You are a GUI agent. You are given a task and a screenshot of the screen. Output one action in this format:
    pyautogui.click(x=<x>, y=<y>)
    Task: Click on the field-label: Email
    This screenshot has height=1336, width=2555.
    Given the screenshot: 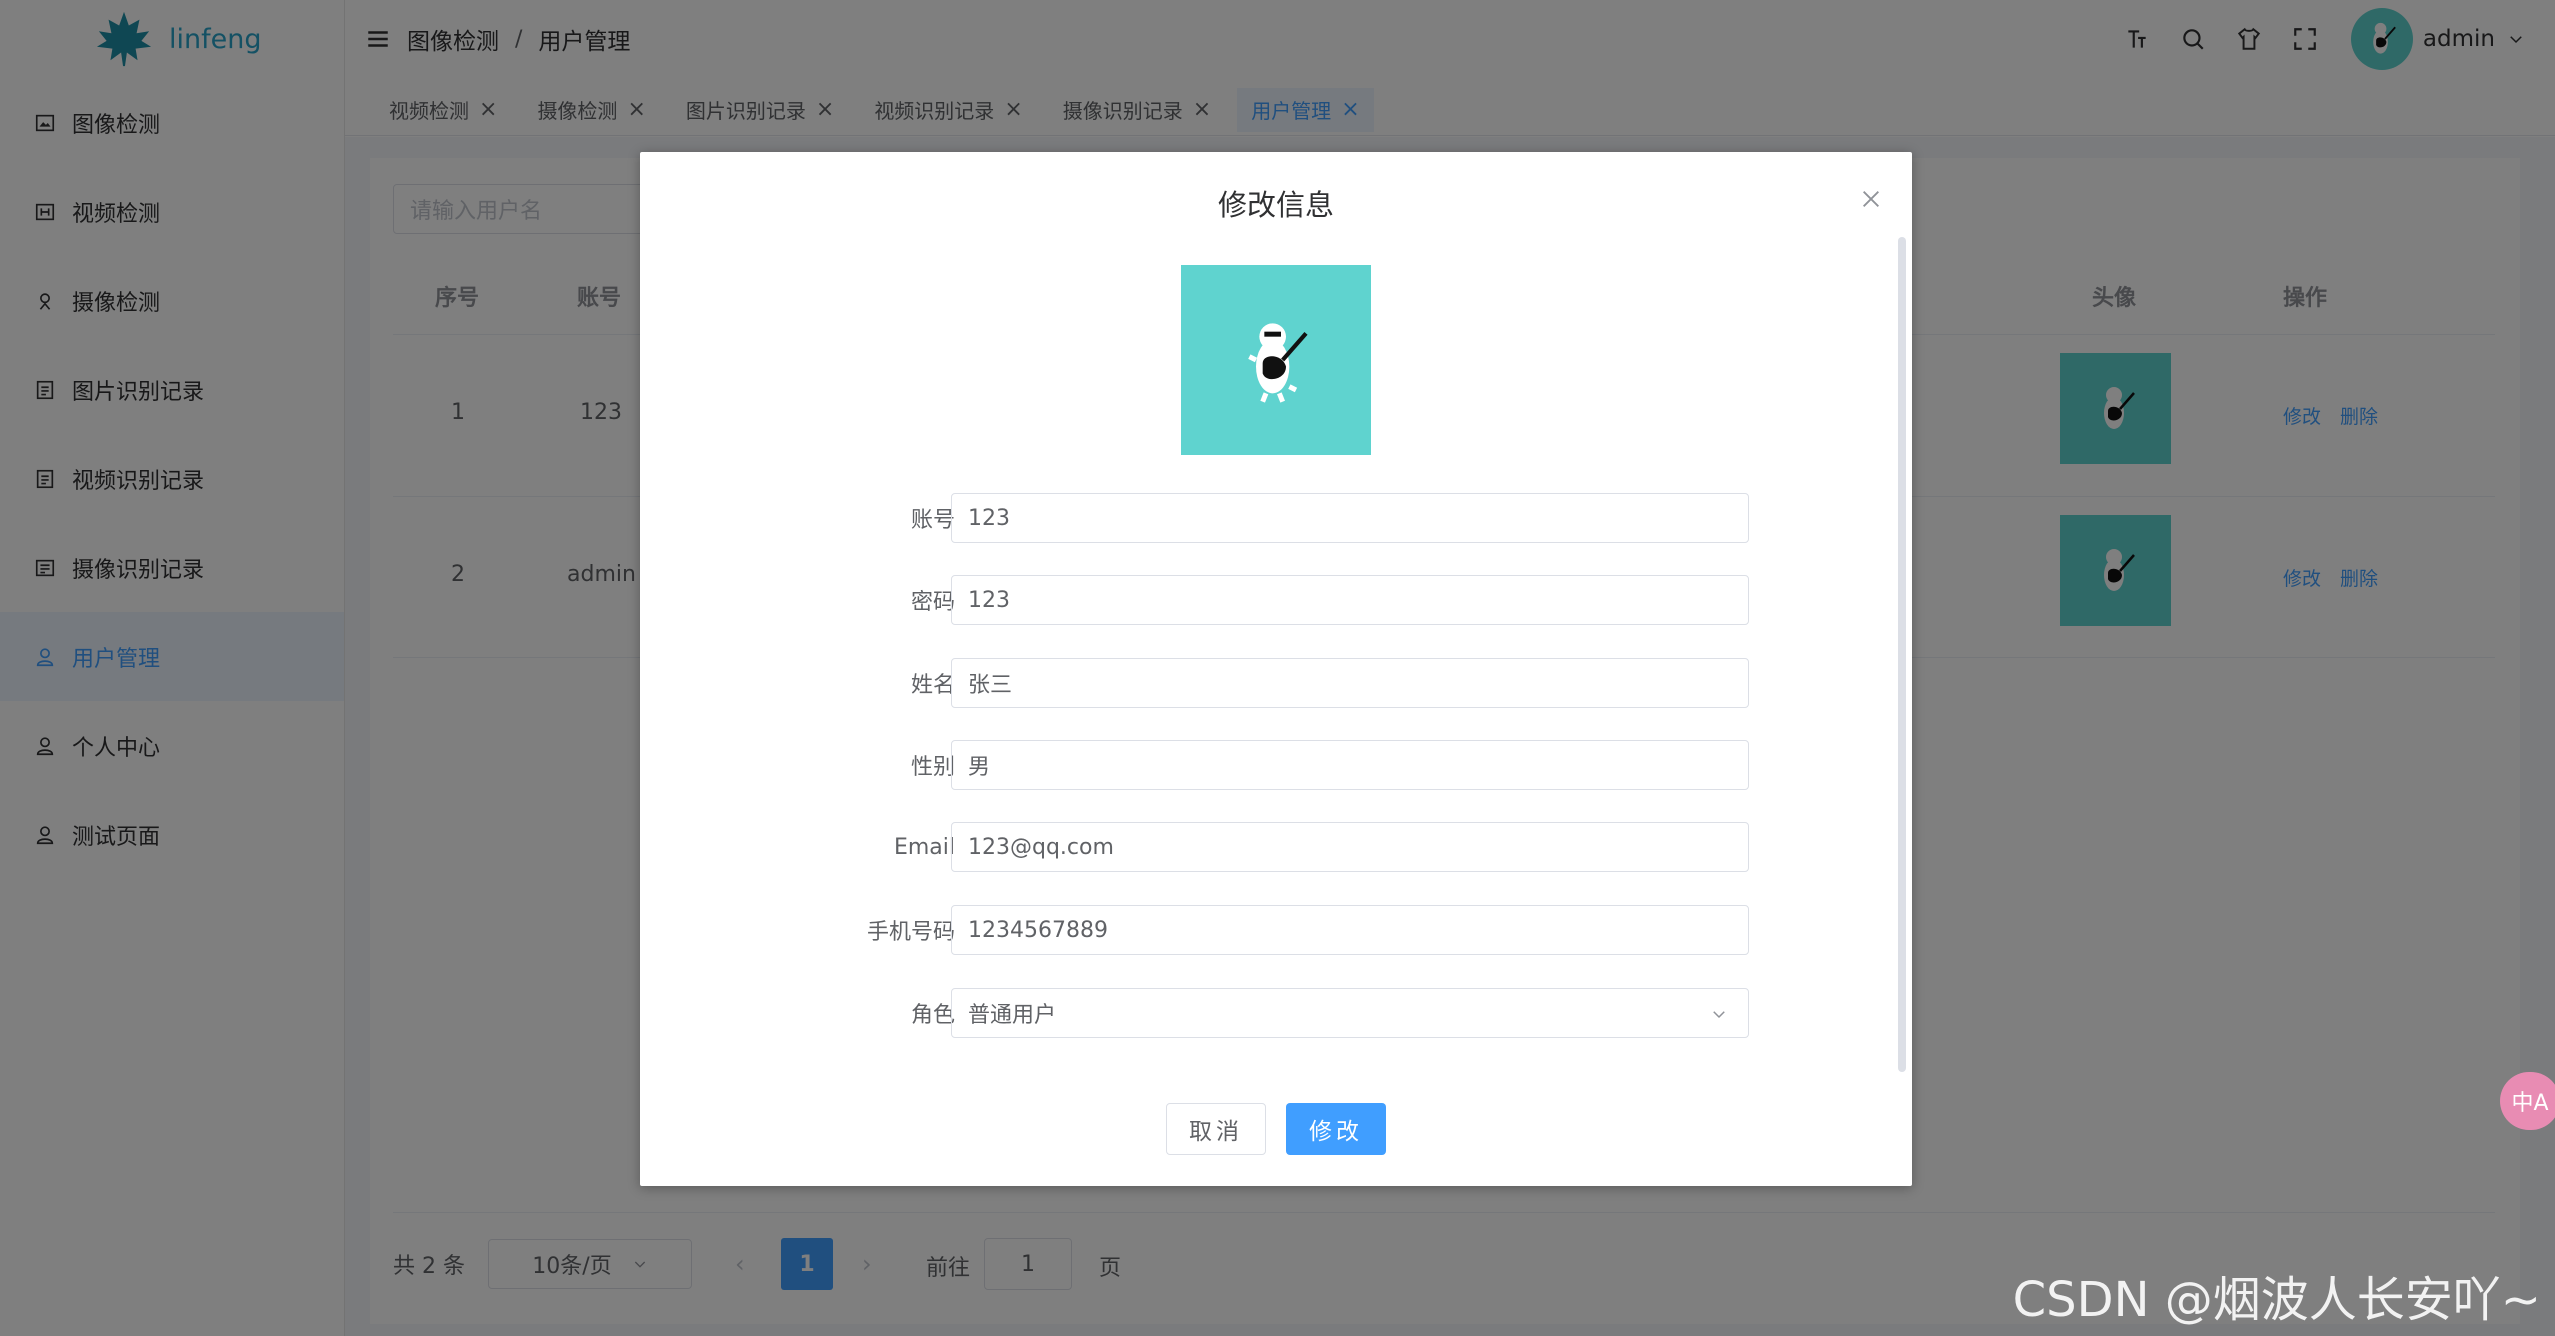 What is the action you would take?
    pyautogui.click(x=924, y=847)
    